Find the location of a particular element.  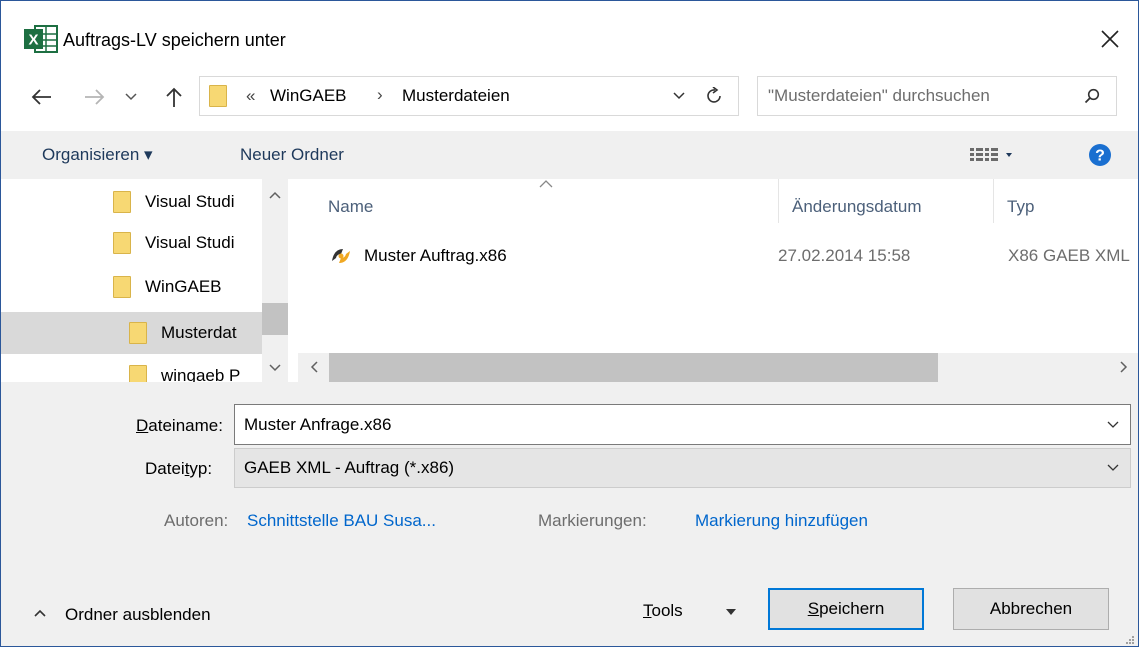

excel-icon: X is located at coordinates (41, 39).